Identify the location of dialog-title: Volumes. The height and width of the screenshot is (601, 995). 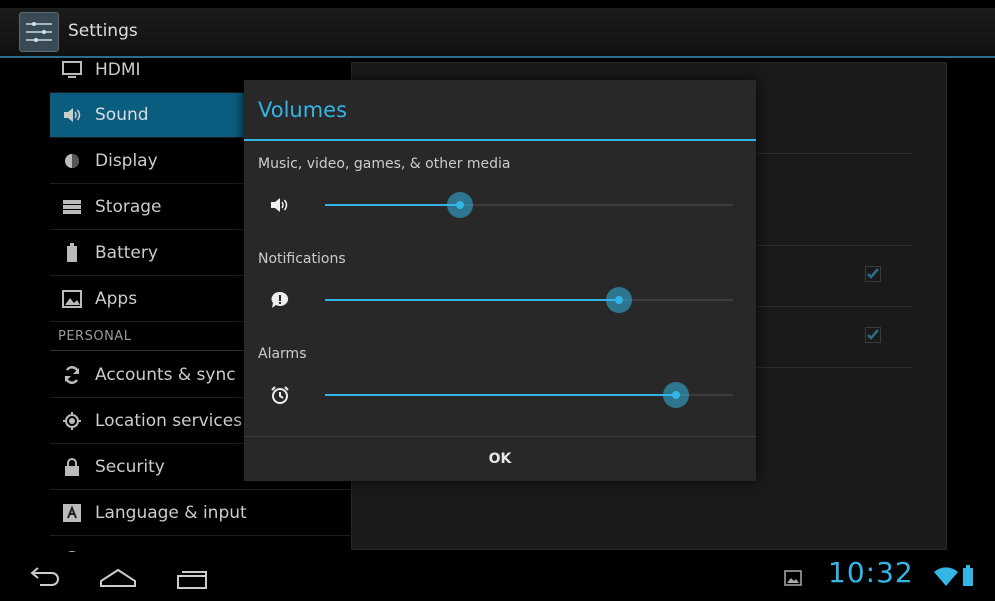
(303, 110).